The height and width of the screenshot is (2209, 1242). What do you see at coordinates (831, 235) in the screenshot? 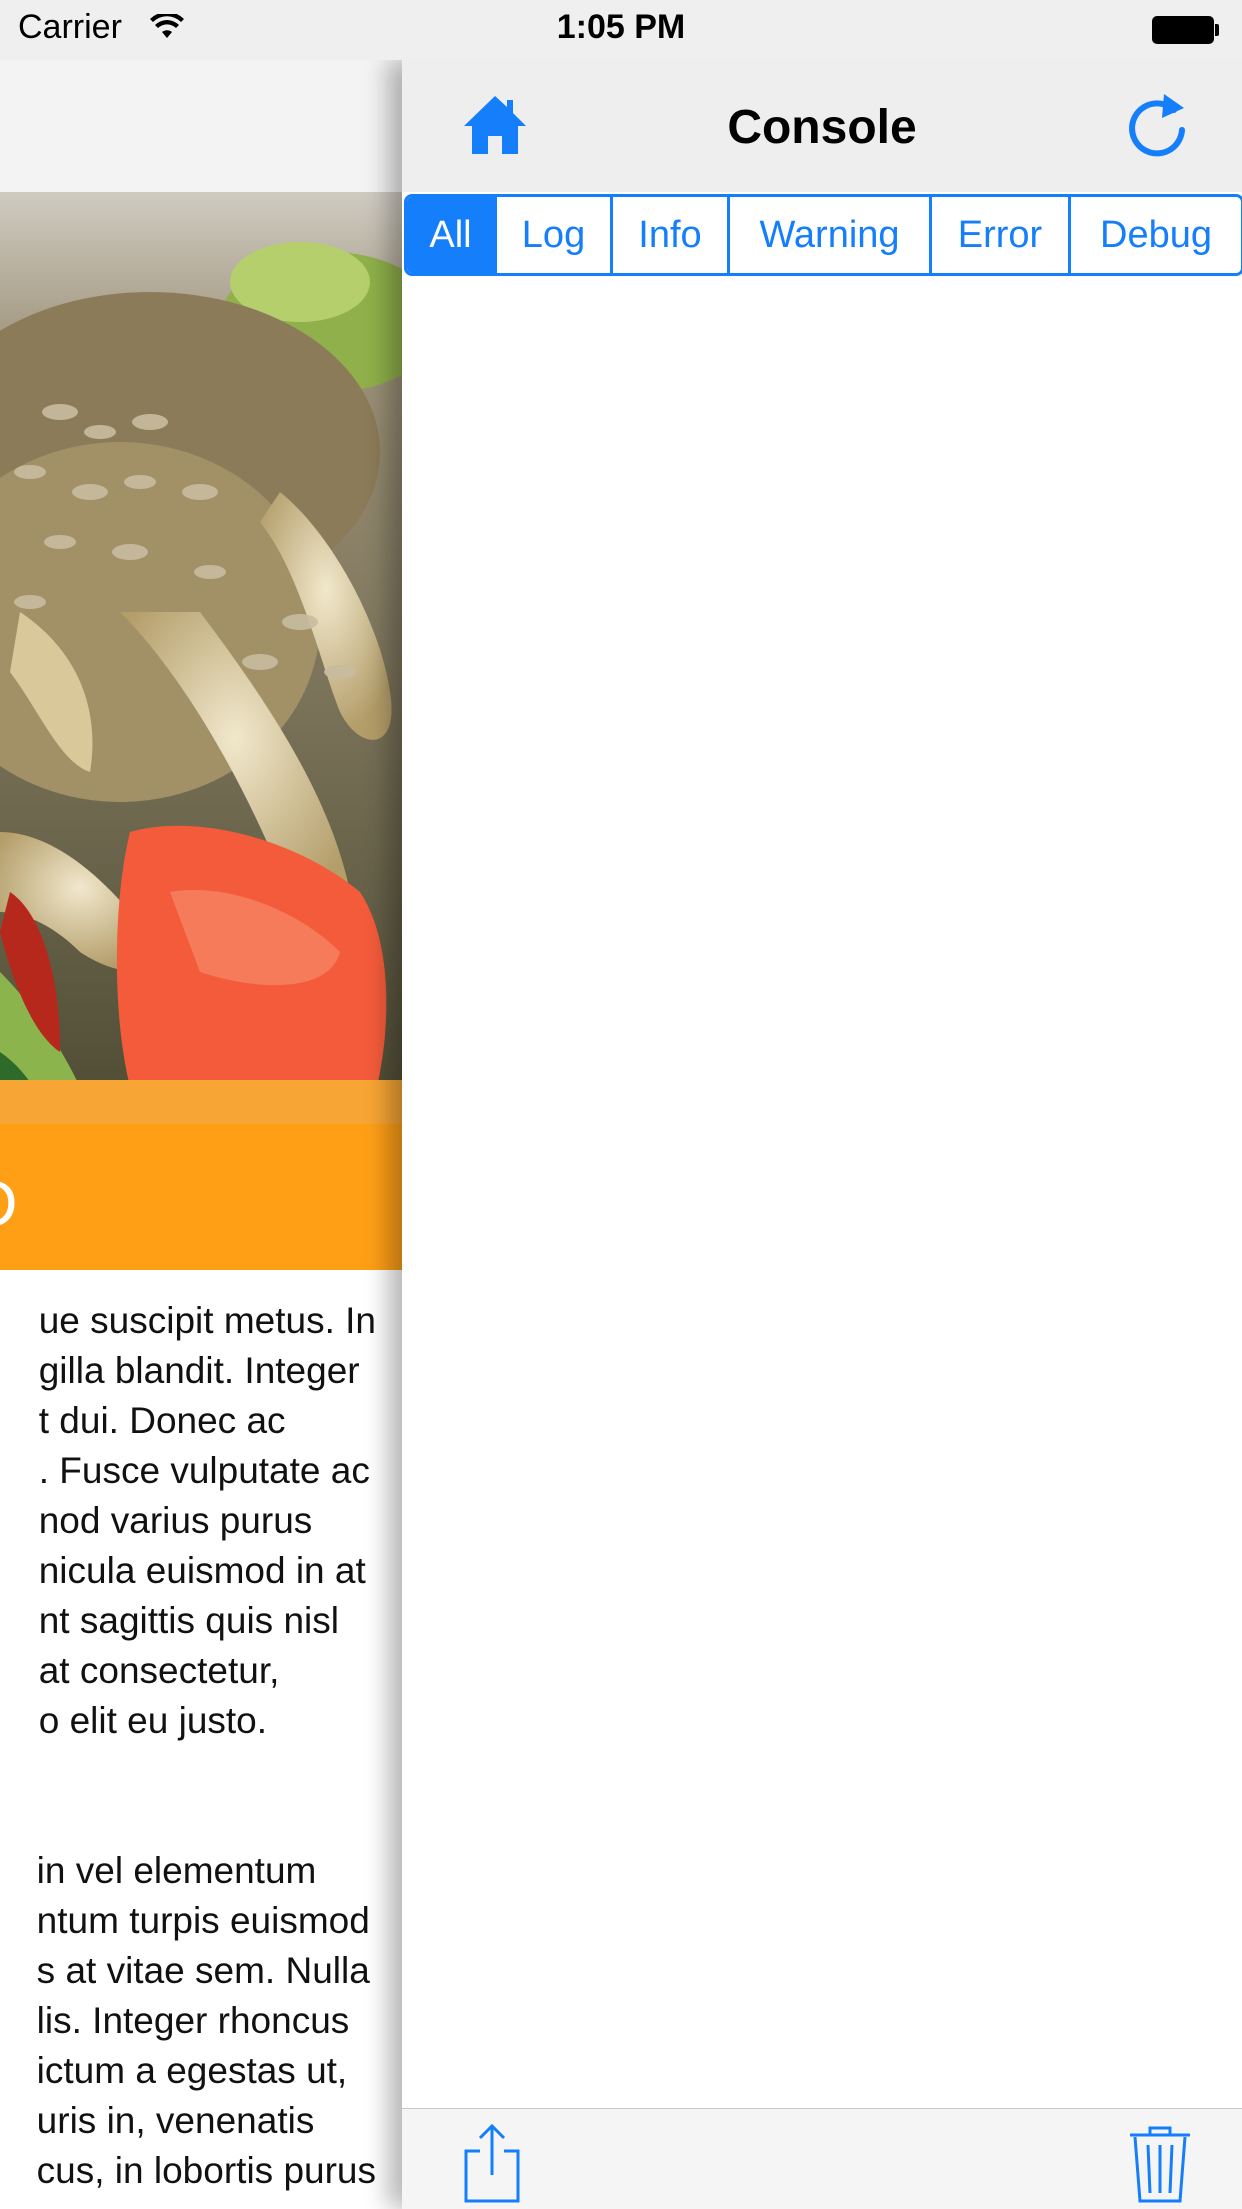
I see `filter-warning: Warning` at bounding box center [831, 235].